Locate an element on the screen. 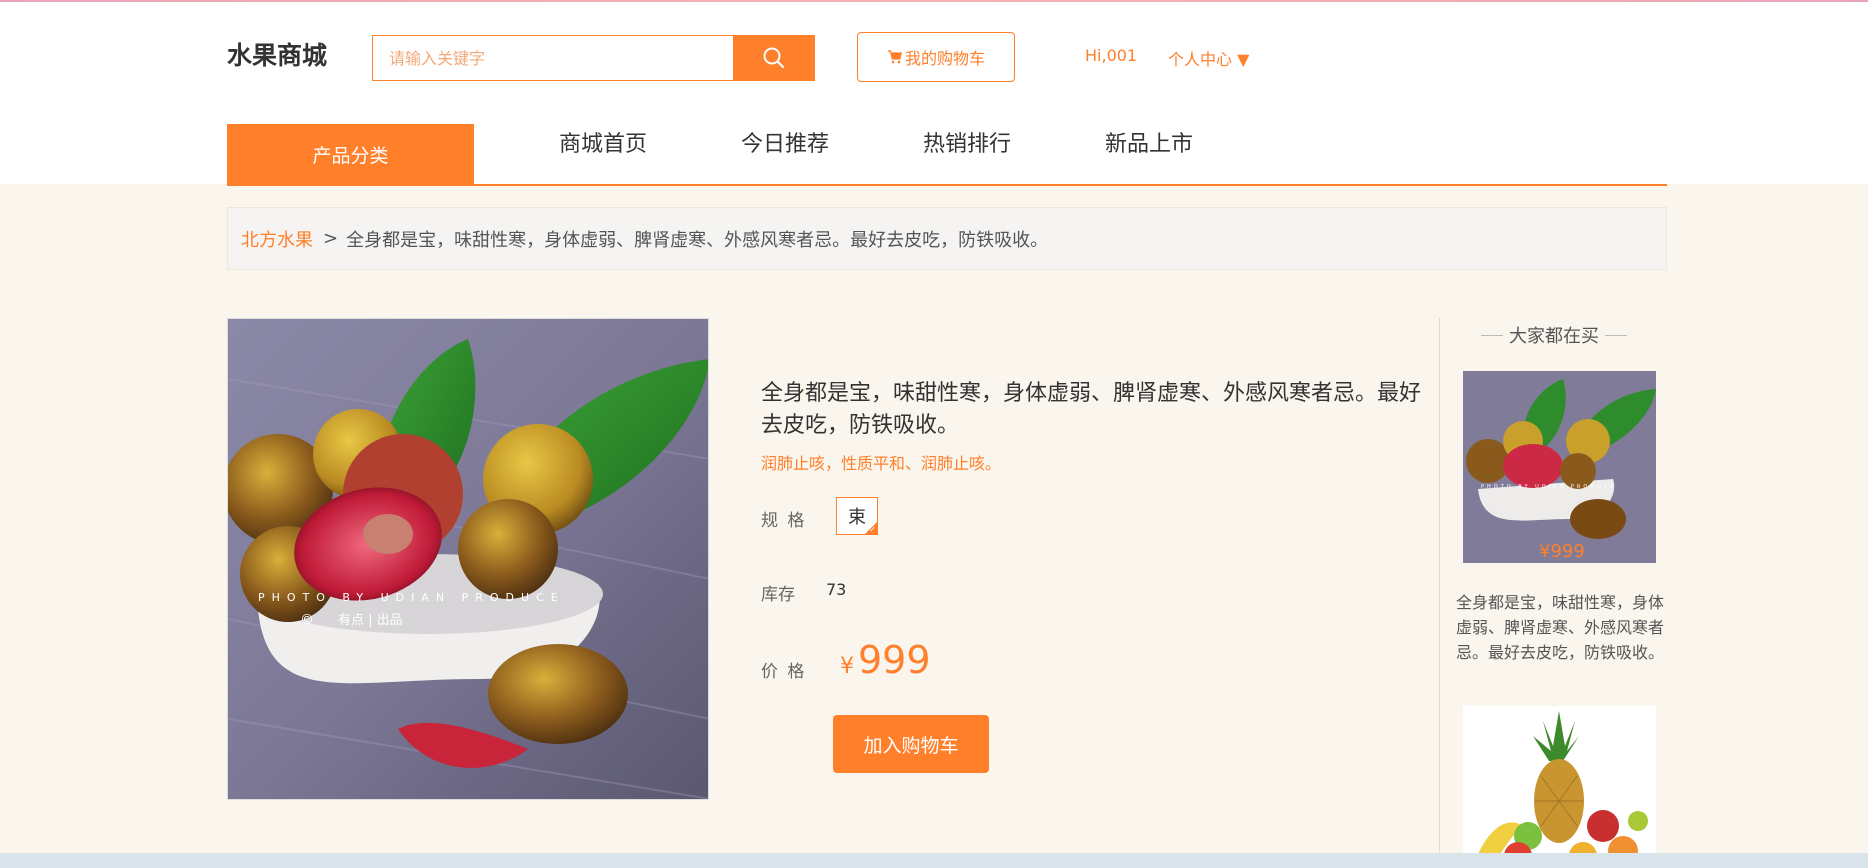 This screenshot has height=868, width=1868. title-divider-left is located at coordinates (1492, 335).